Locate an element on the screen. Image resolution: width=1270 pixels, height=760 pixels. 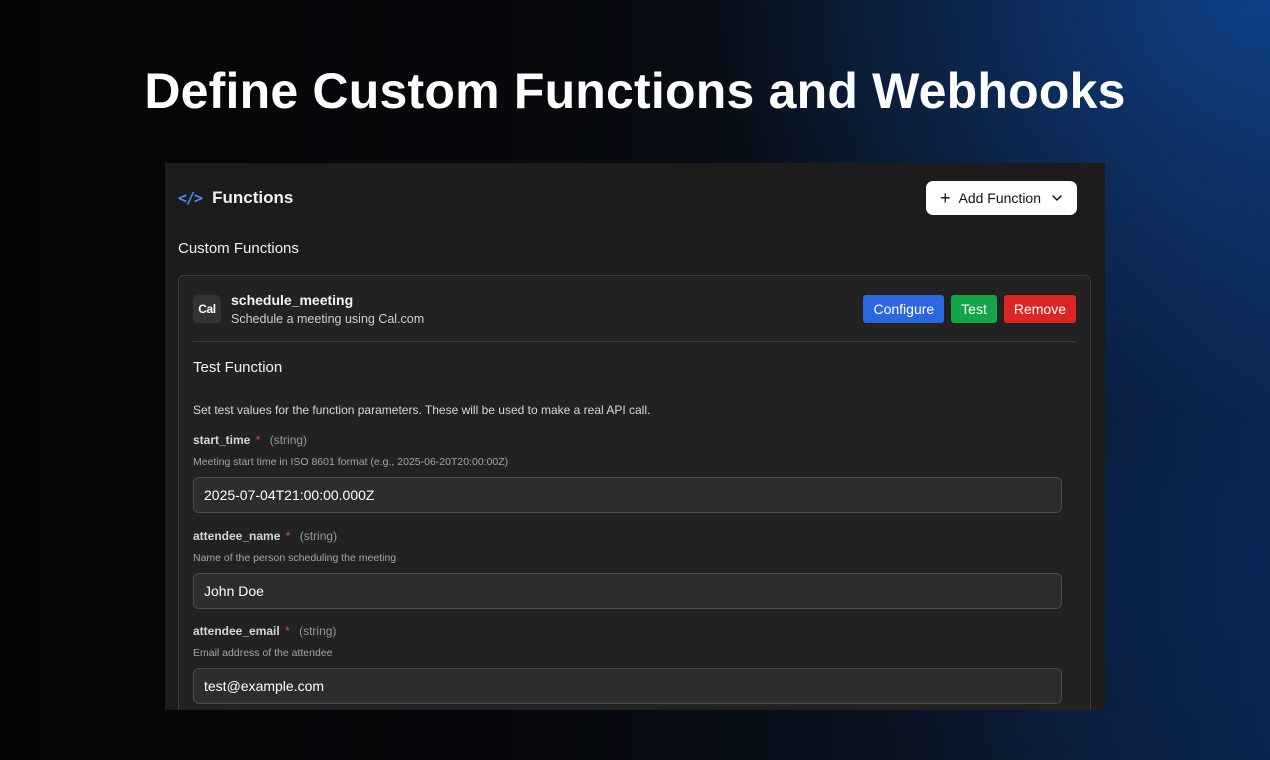
function-name: schedule_meeting is located at coordinates (292, 300).